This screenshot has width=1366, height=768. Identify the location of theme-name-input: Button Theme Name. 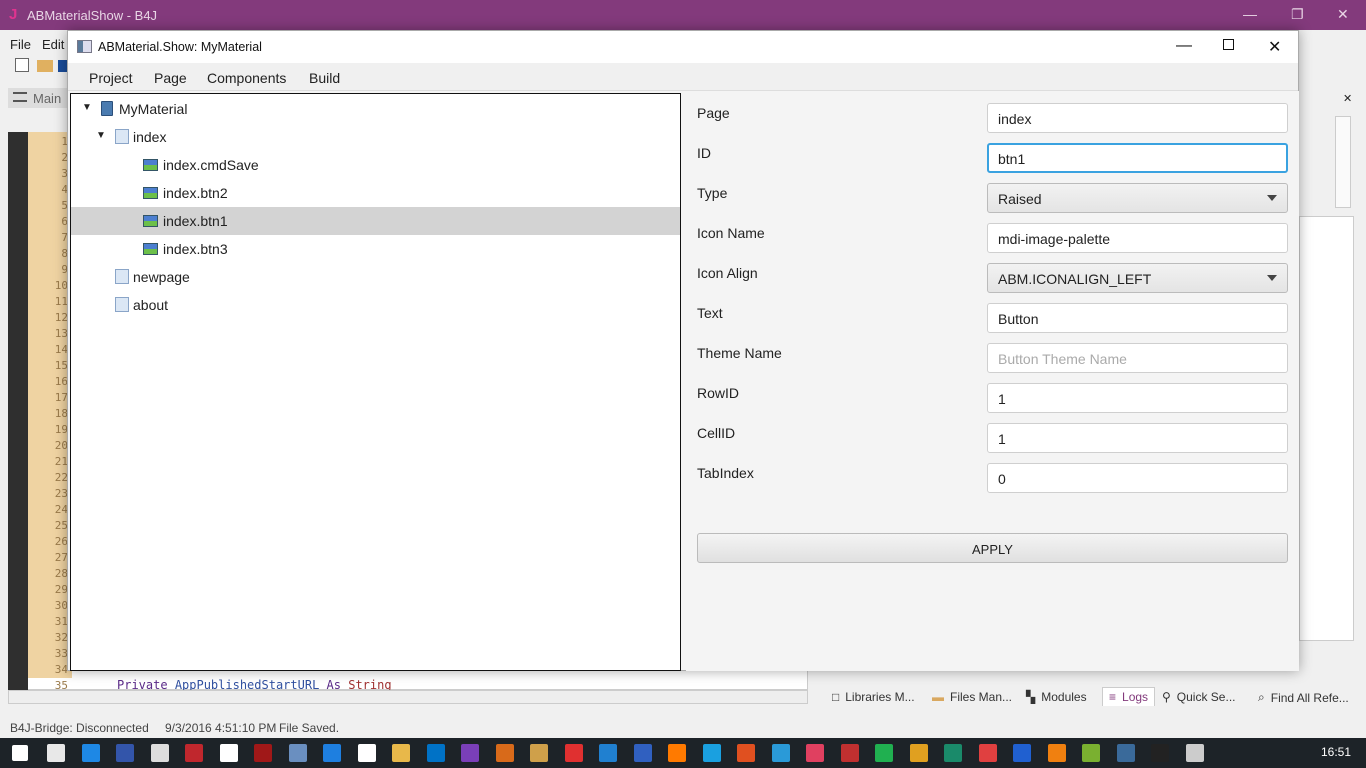
(1137, 358).